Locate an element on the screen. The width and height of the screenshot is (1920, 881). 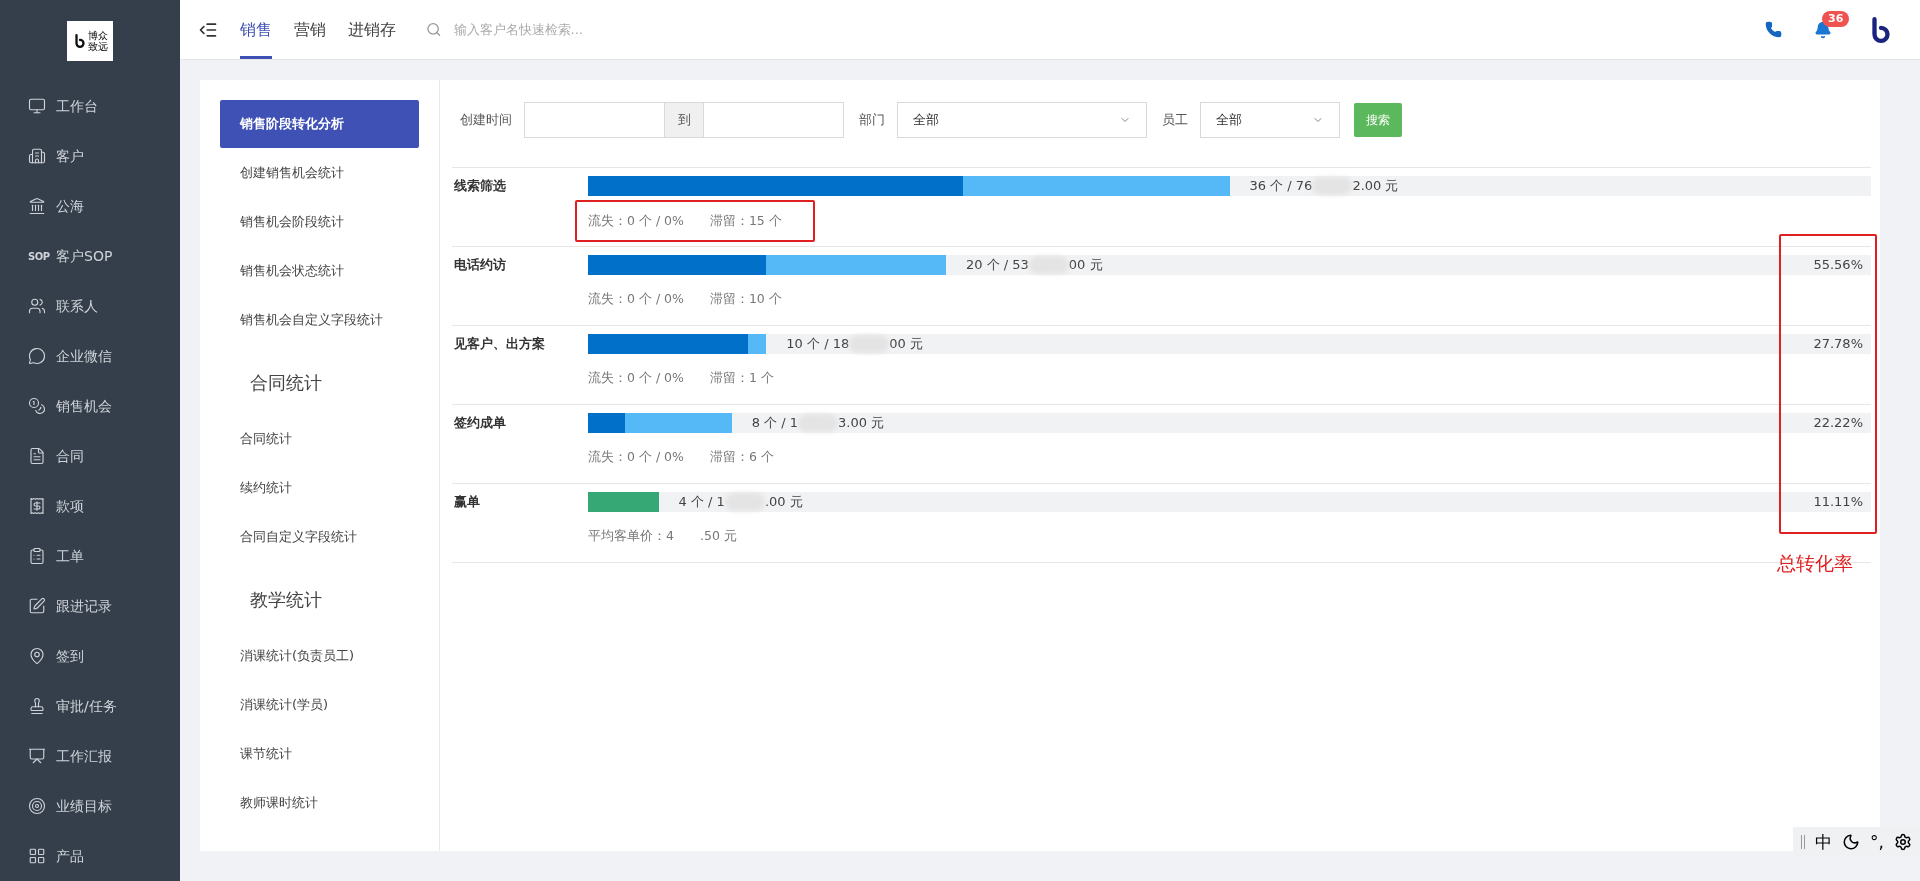
submenu-item: 销售机会状态统计 is located at coordinates (319, 271).